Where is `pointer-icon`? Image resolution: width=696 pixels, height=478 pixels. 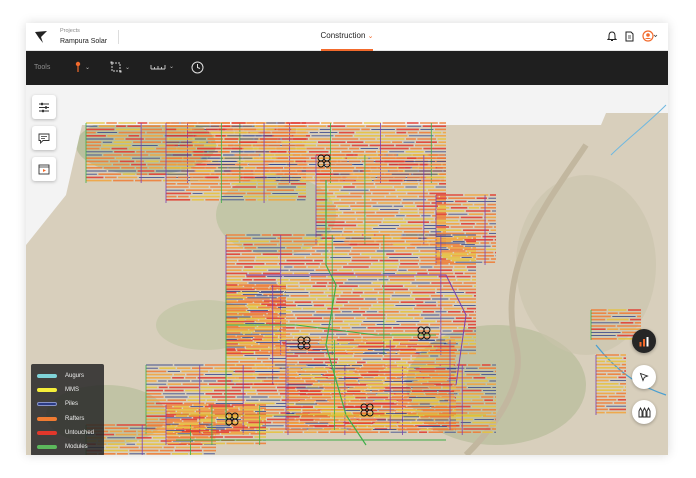 pointer-icon is located at coordinates (644, 377).